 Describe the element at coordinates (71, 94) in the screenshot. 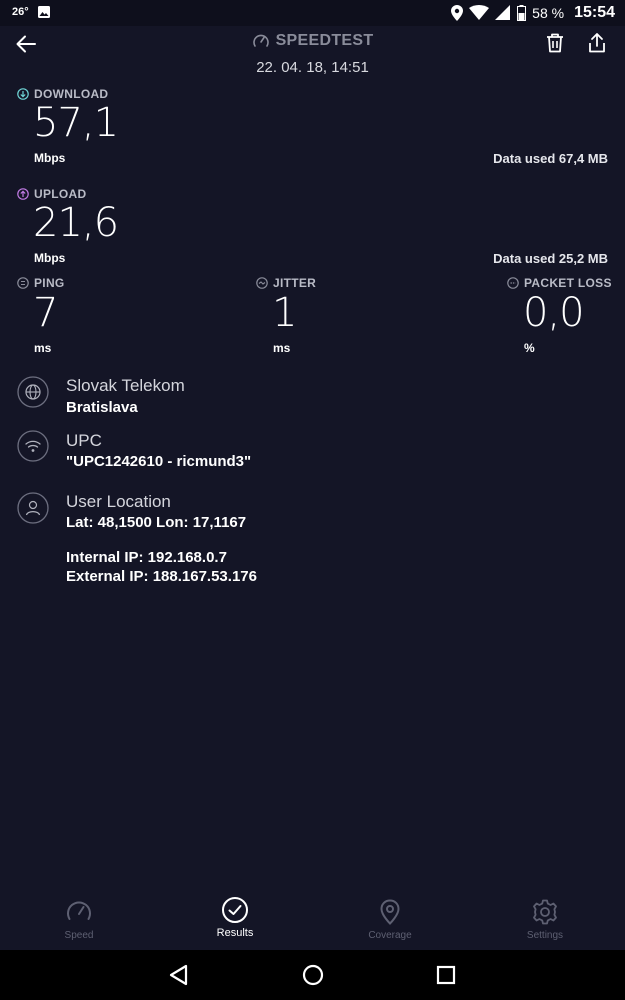

I see `download-label-text: DOWNLOAD` at that location.